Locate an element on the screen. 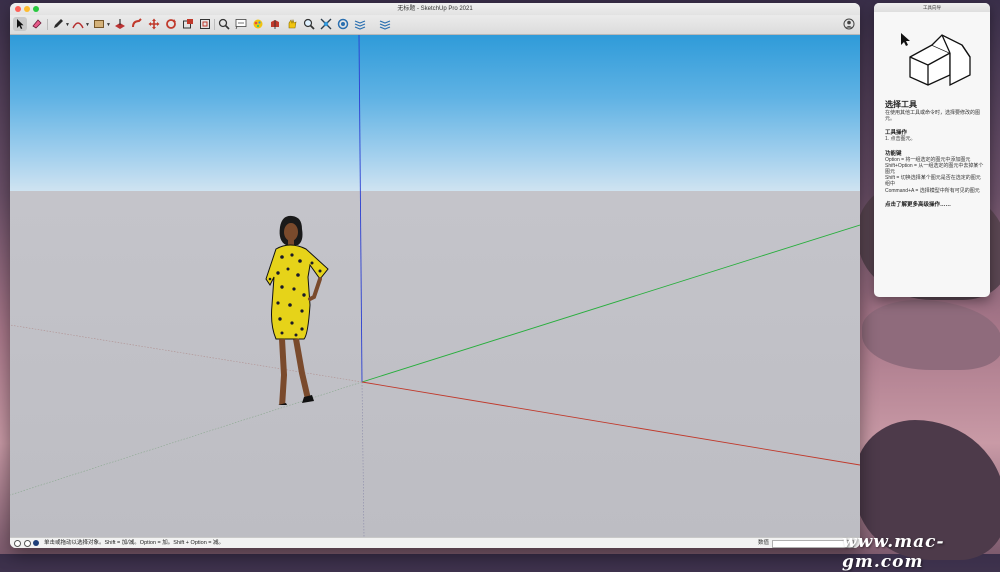 This screenshot has height=572, width=1000. select-tool-button is located at coordinates (20, 24).